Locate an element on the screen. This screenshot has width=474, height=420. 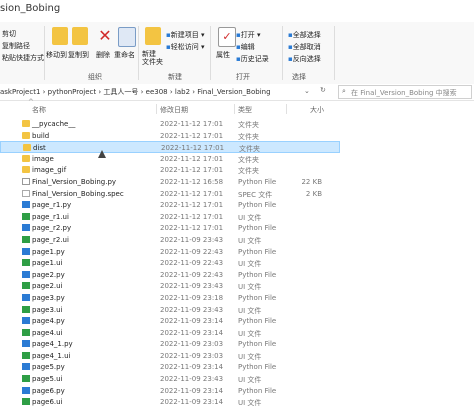
file-row: dist 2022-11-12 17:01 文件夹 is located at coordinates (170, 147).